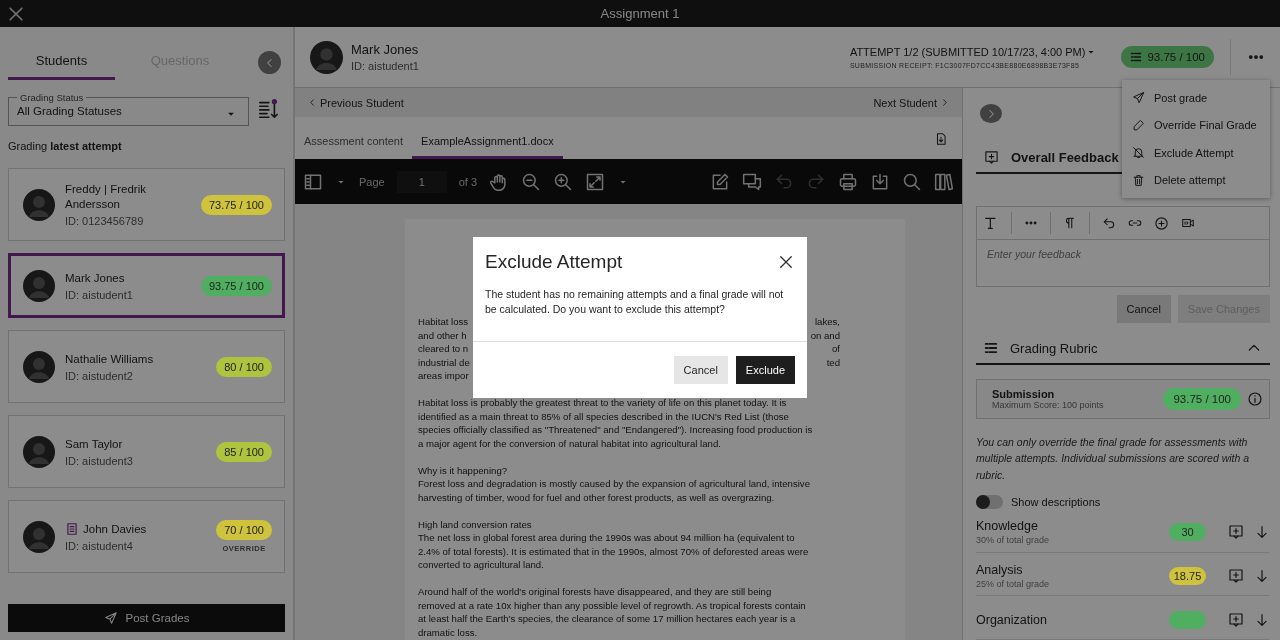  I want to click on send-icon, so click(110, 618).